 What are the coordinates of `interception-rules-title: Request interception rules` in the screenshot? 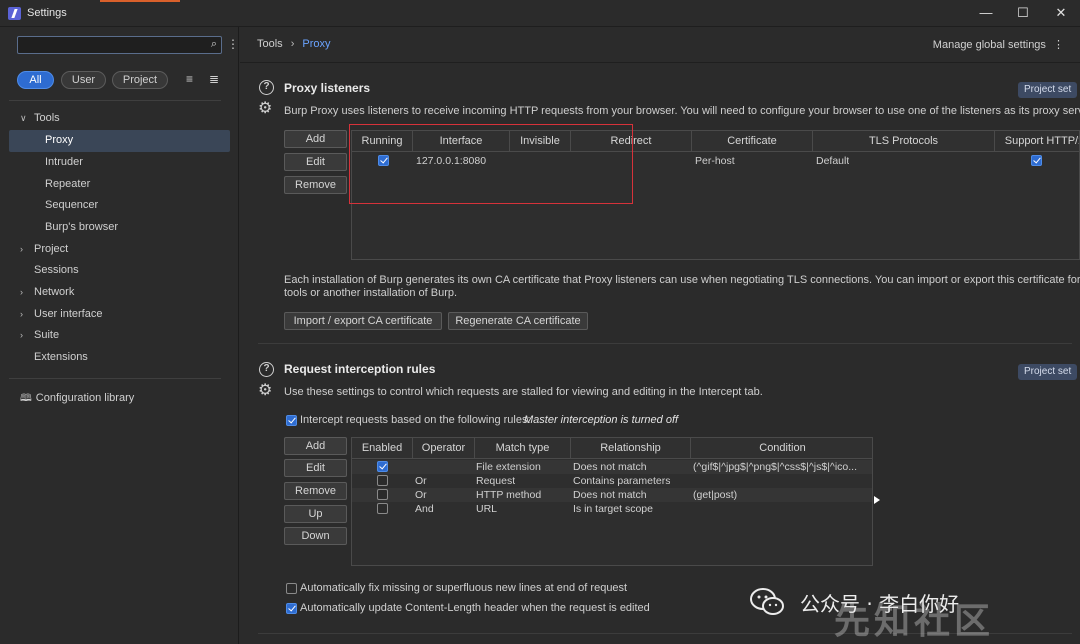 It's located at (360, 369).